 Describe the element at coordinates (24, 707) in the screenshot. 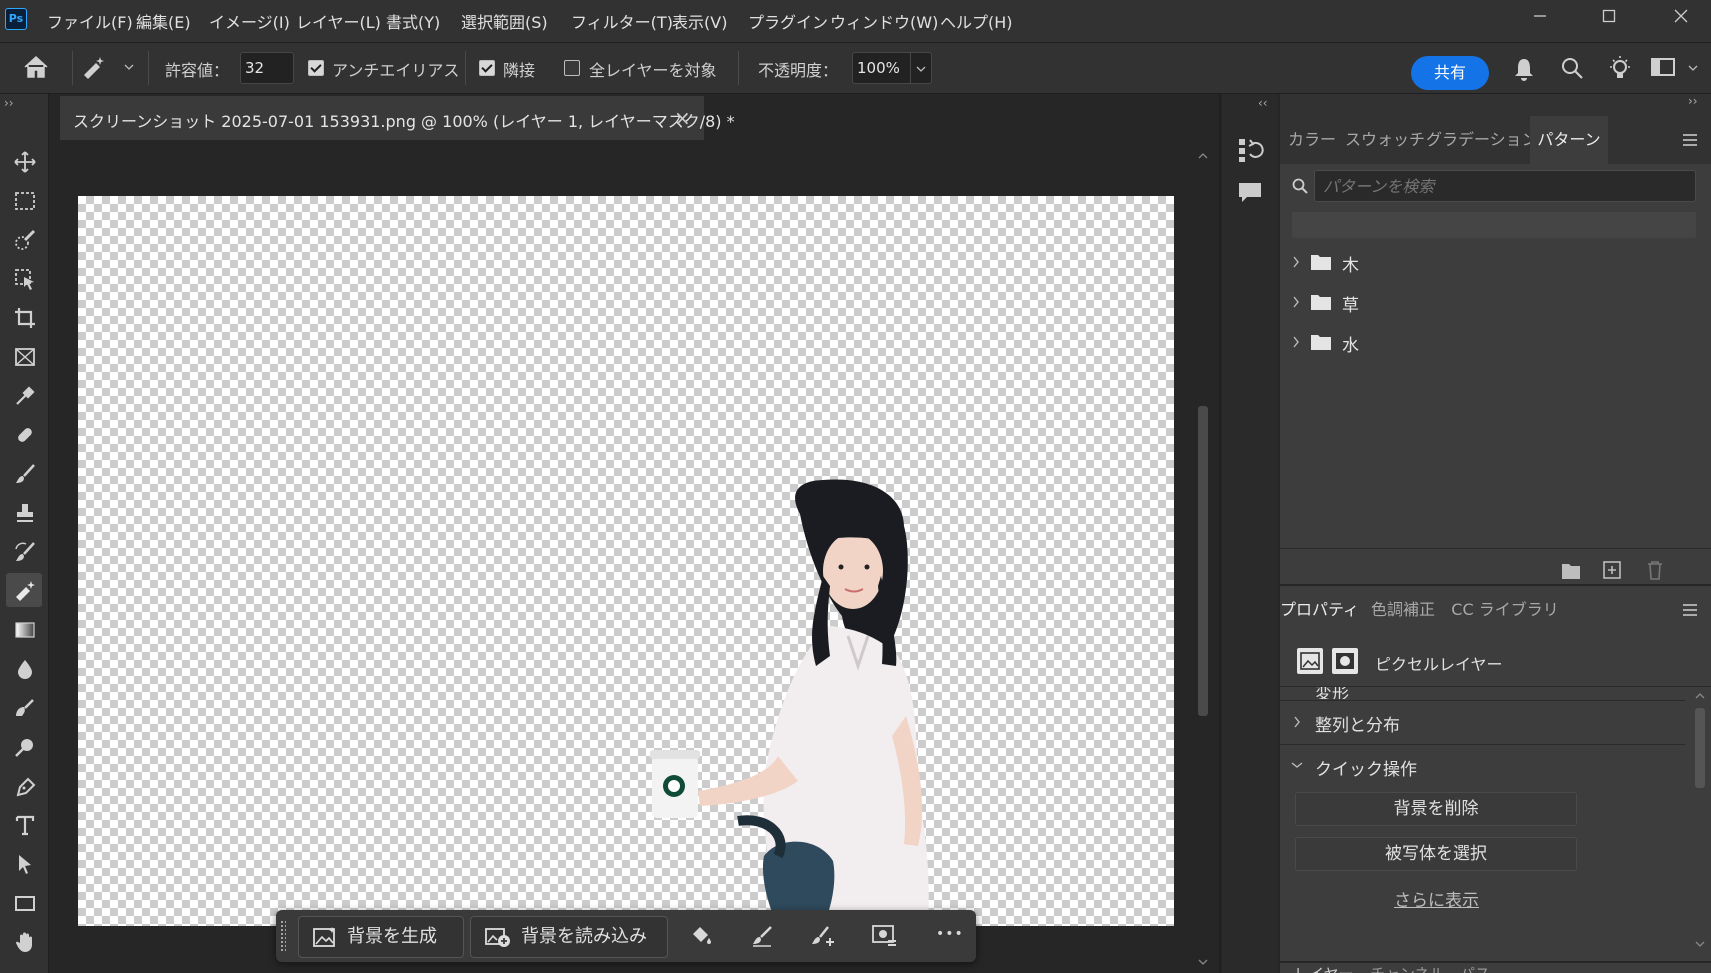

I see `smudge-tool` at that location.